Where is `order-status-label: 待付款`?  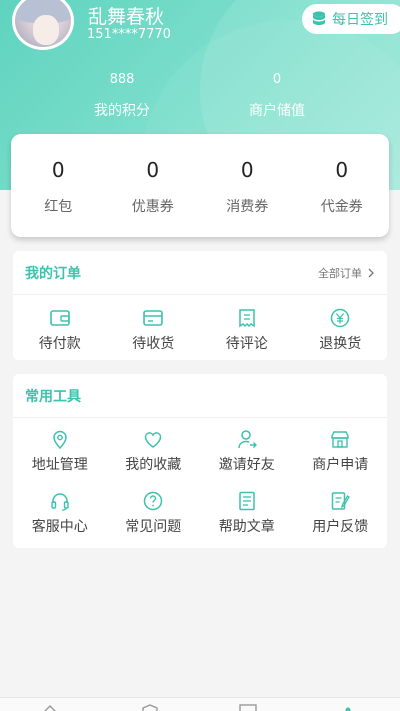 order-status-label: 待付款 is located at coordinates (59, 344).